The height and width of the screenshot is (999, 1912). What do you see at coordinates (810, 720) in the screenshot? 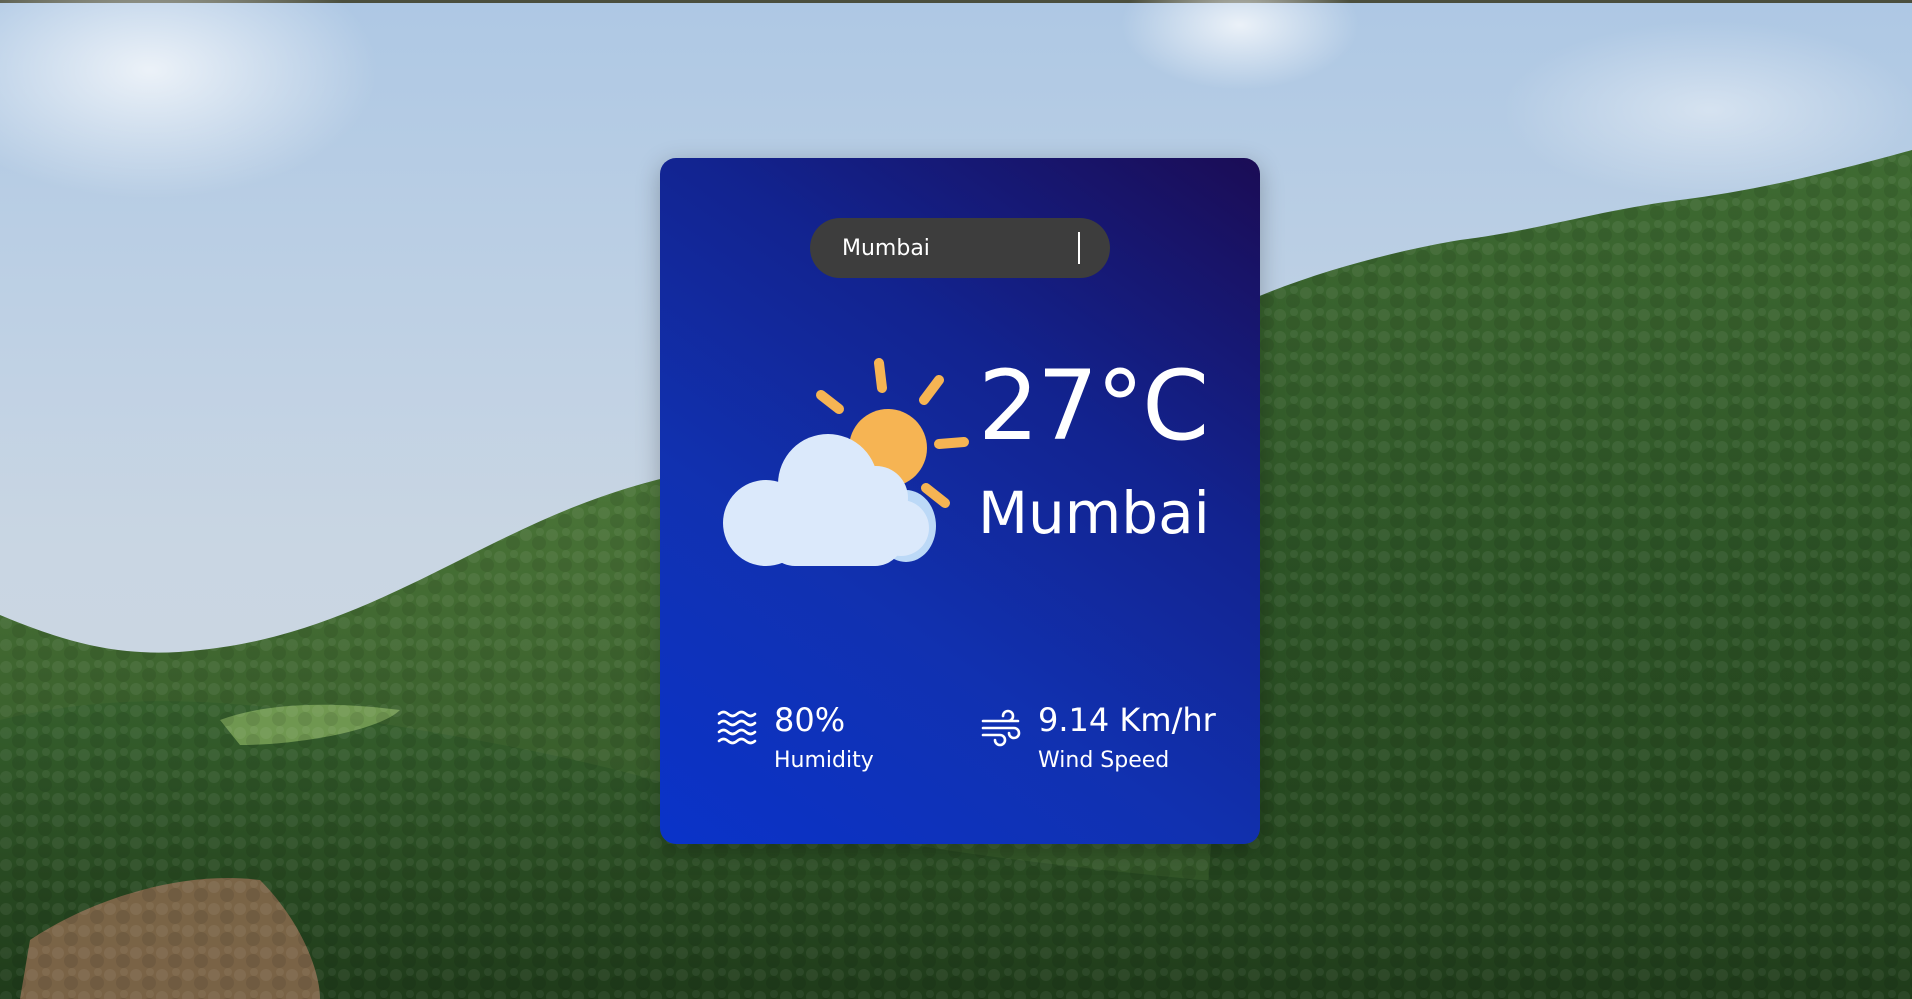
I see `humidity-value: 80%` at bounding box center [810, 720].